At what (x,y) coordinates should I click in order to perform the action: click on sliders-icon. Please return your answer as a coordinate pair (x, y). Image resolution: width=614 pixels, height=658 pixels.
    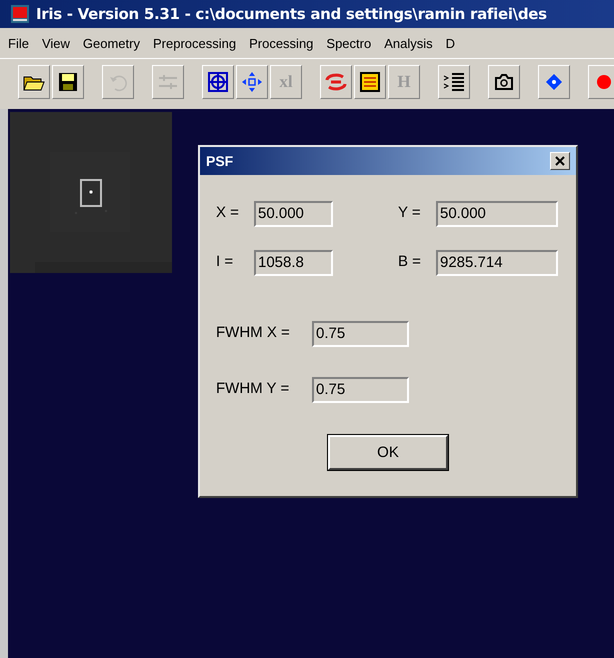
    Looking at the image, I should click on (168, 82).